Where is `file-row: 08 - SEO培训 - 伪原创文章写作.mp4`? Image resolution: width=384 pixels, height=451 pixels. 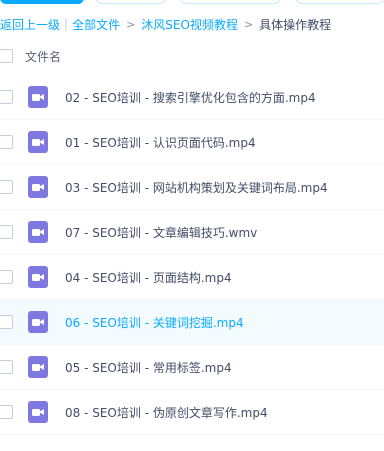
file-row: 08 - SEO培训 - 伪原创文章写作.mp4 is located at coordinates (192, 412).